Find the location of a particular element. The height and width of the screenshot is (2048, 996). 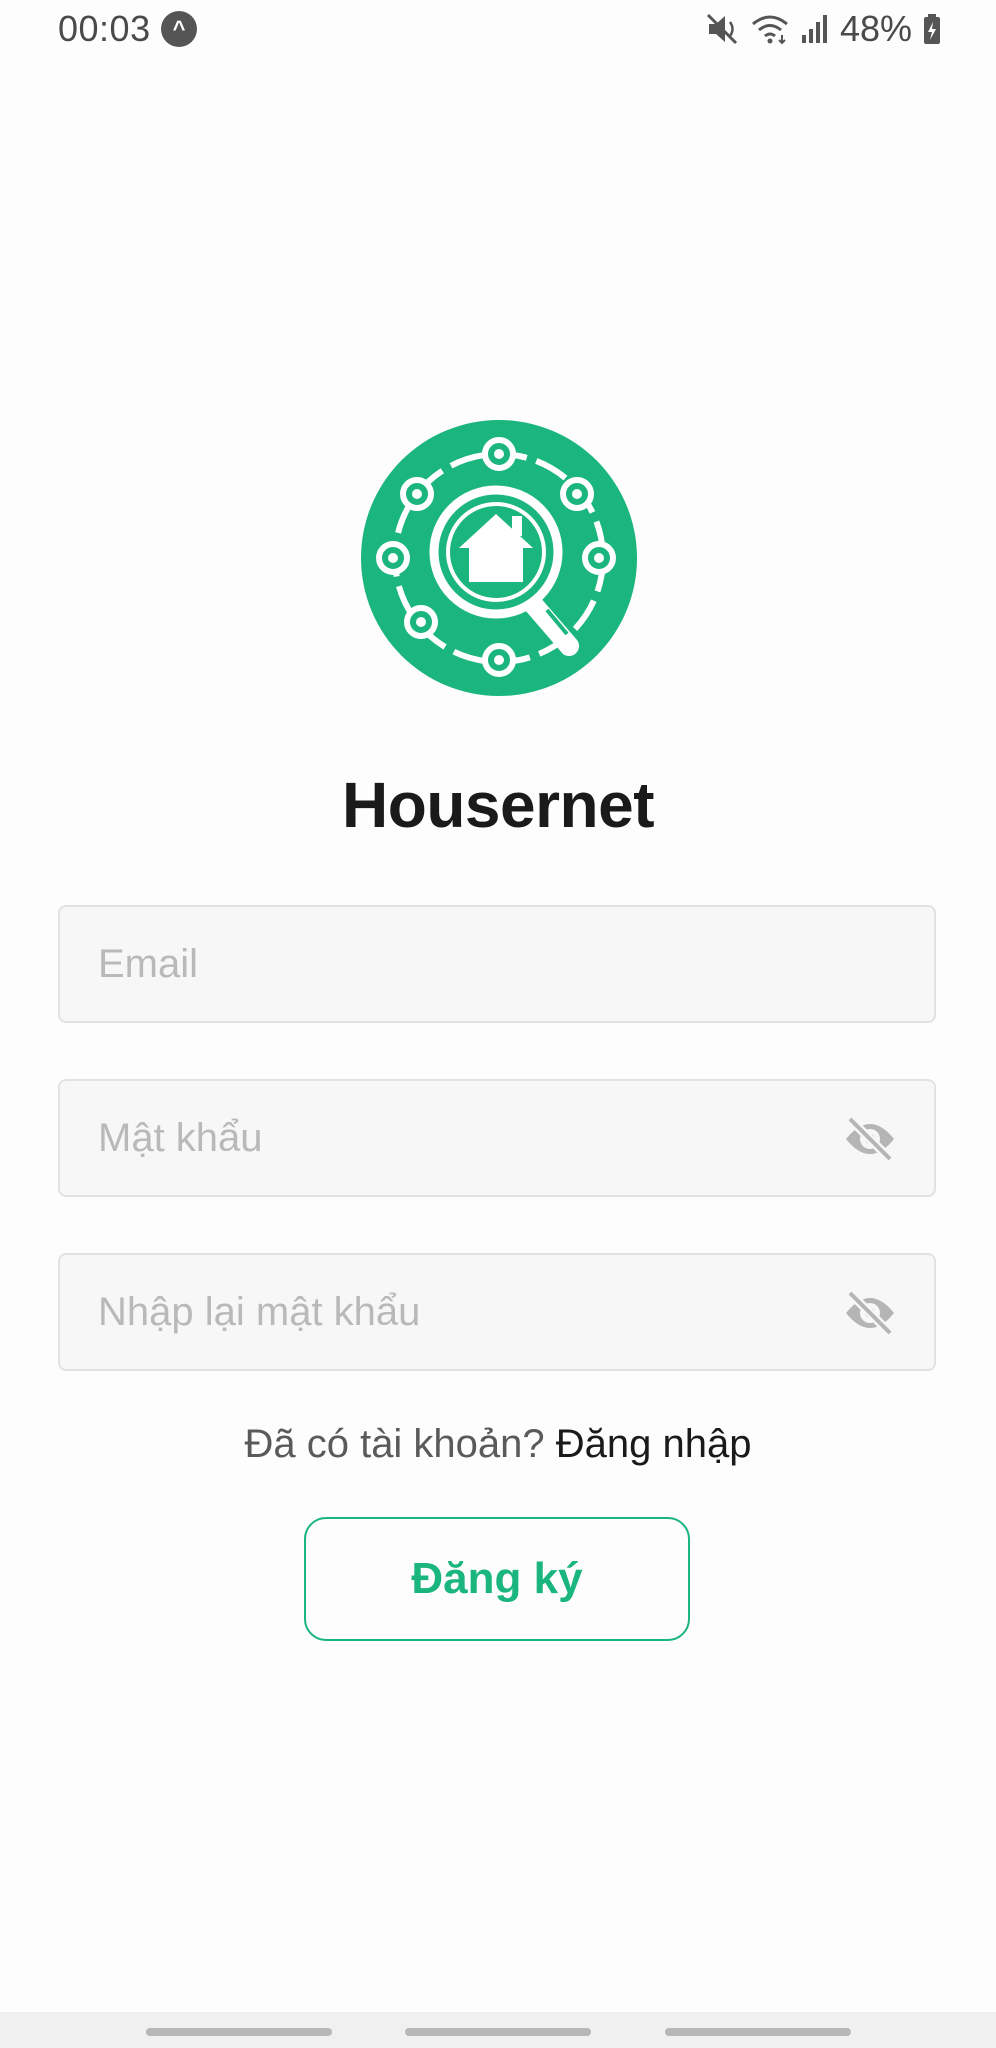

signal-icon is located at coordinates (814, 29).